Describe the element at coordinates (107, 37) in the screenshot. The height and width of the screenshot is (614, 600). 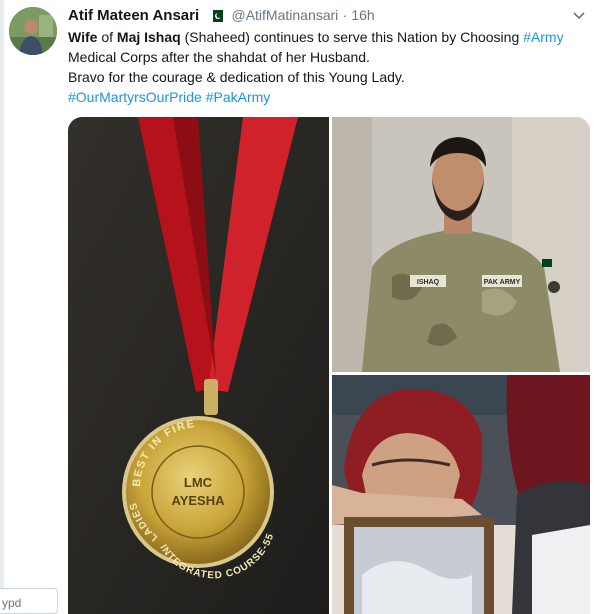
I see `text-of: of` at that location.